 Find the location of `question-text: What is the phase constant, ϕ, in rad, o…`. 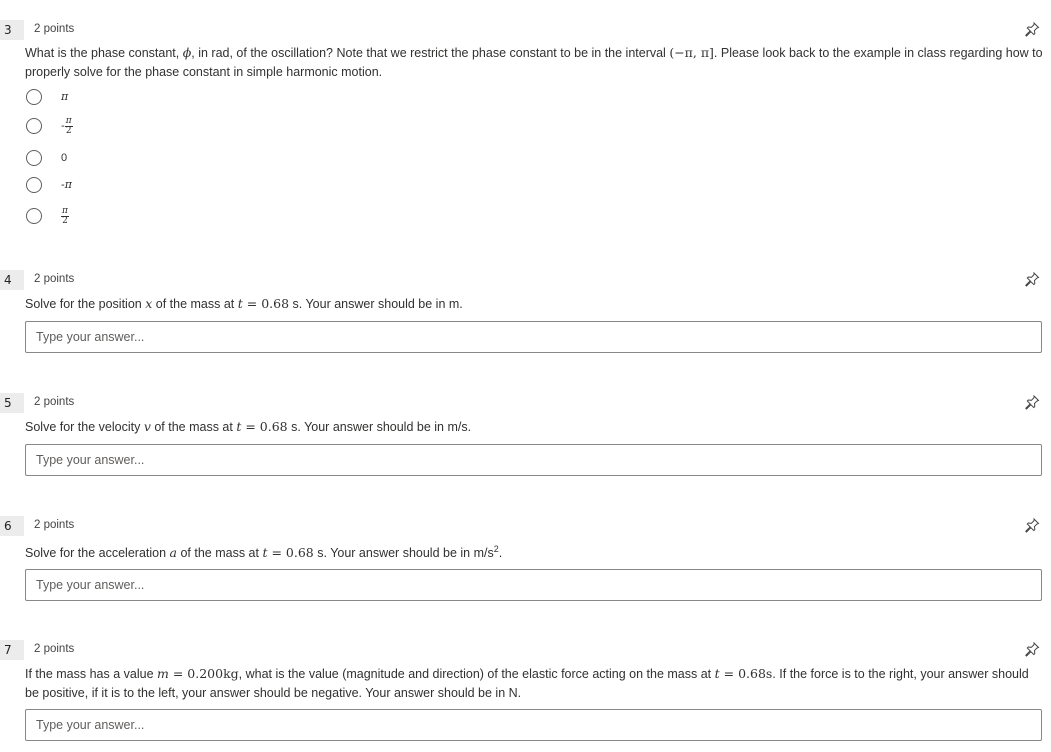

question-text: What is the phase constant, ϕ, in rad, o… is located at coordinates (534, 62).